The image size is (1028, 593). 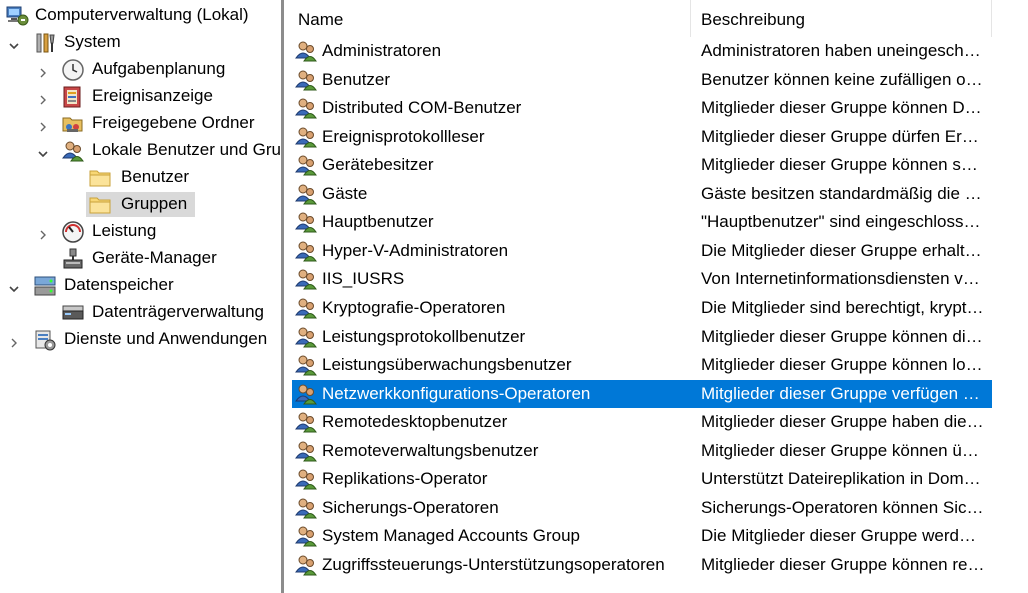 What do you see at coordinates (320, 20) in the screenshot?
I see `column-header-name: Name` at bounding box center [320, 20].